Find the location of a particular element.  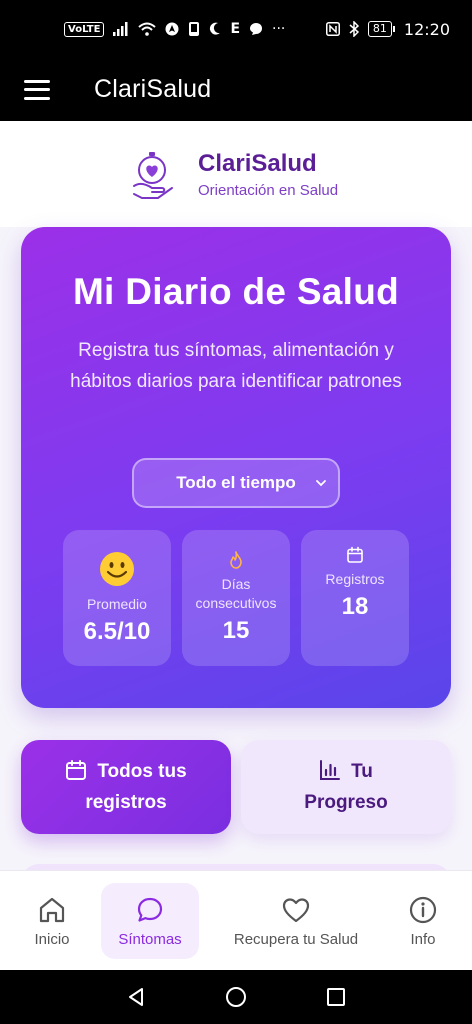

battery-level: 81 is located at coordinates (379, 29).